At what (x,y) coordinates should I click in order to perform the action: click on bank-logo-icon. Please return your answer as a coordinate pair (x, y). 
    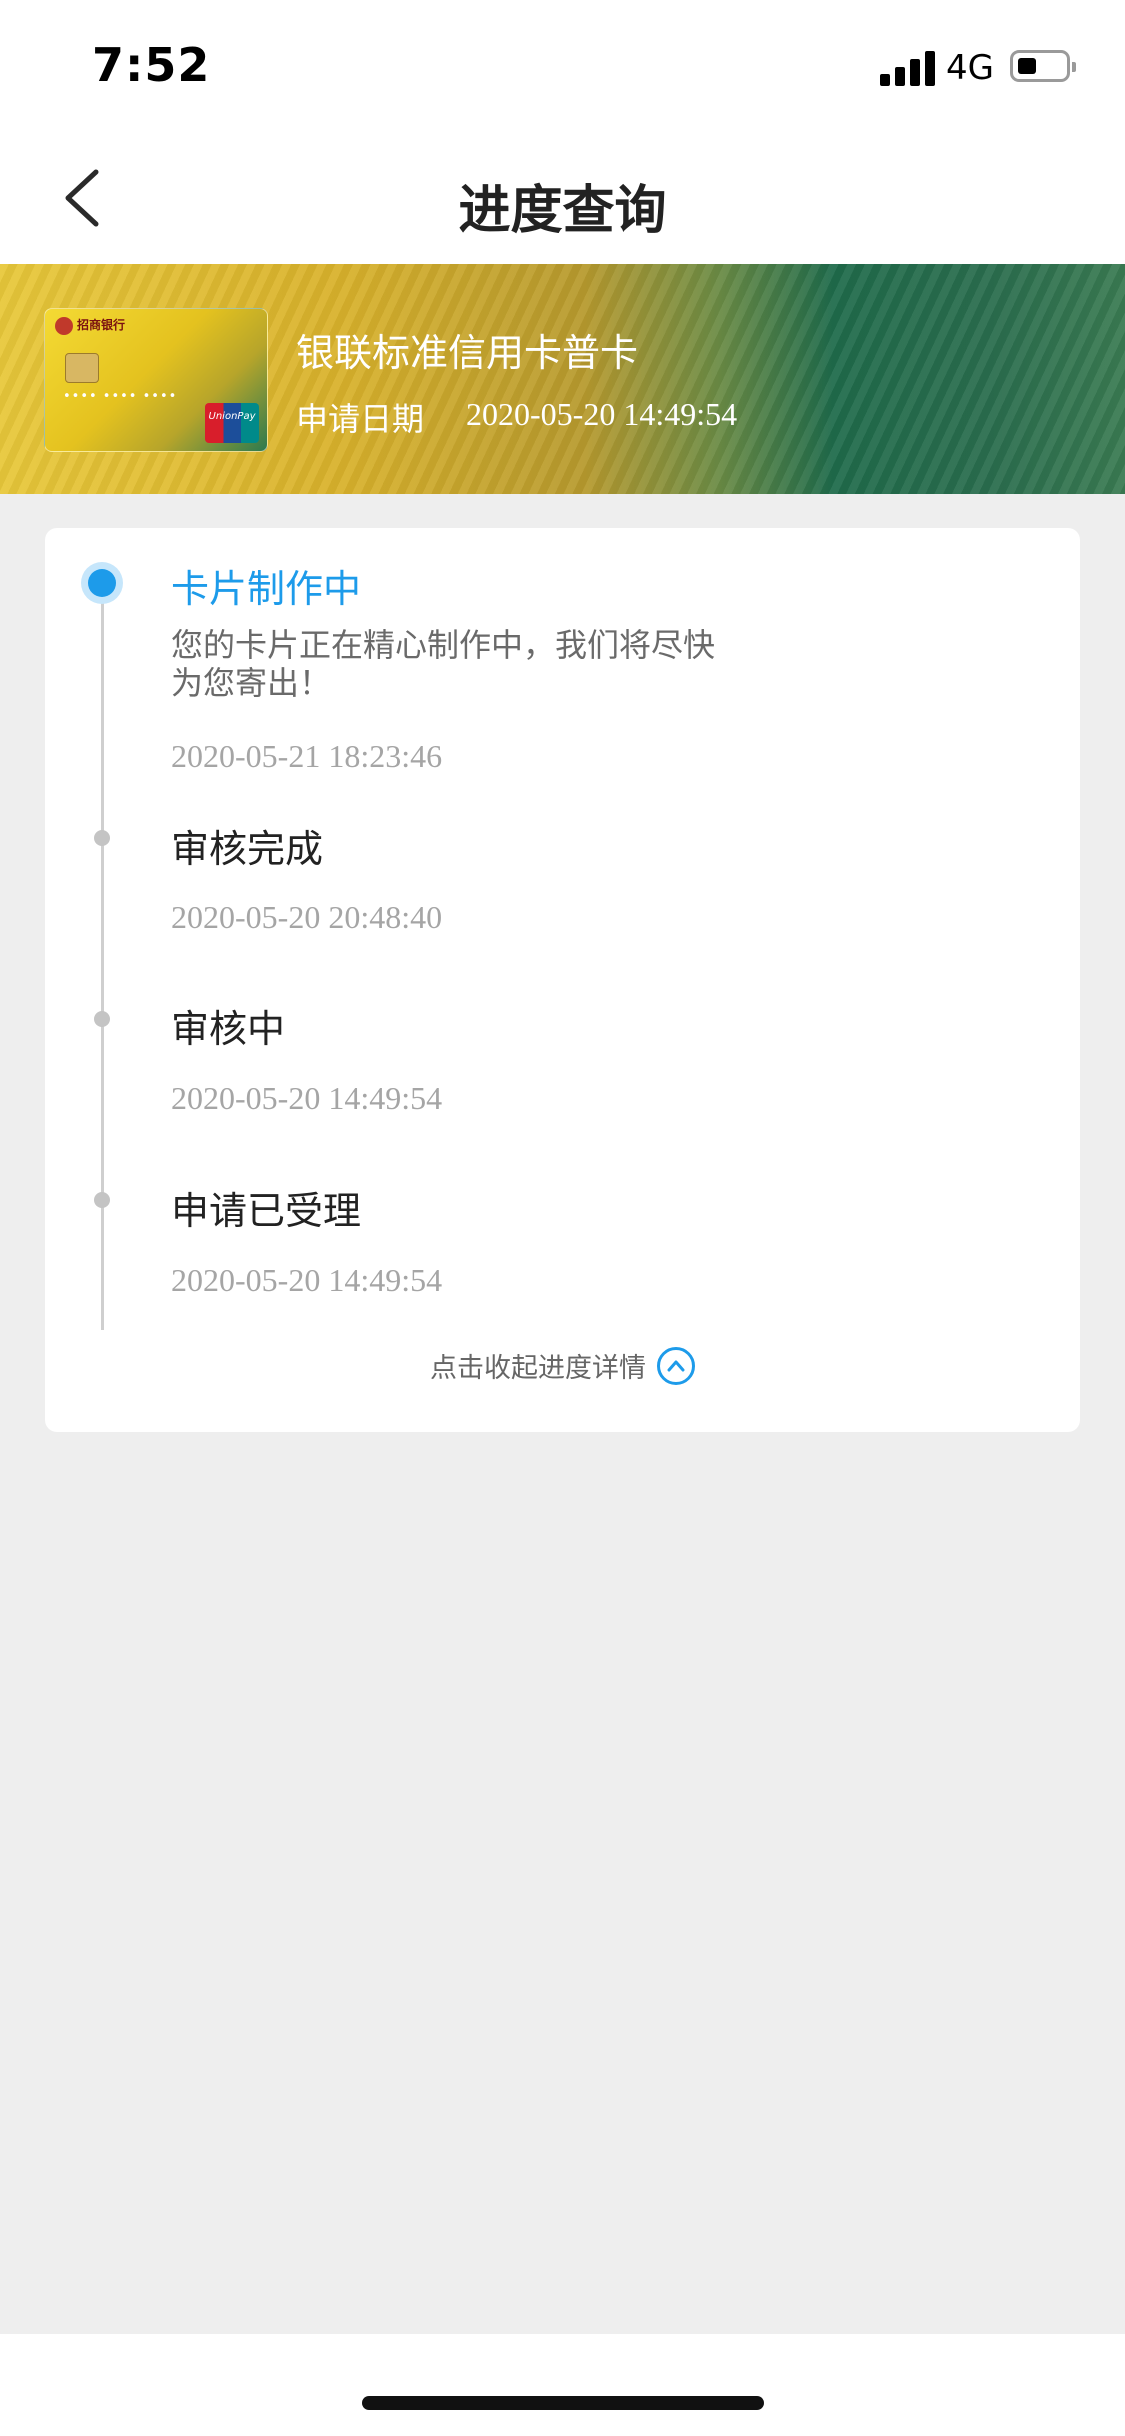
    Looking at the image, I should click on (64, 326).